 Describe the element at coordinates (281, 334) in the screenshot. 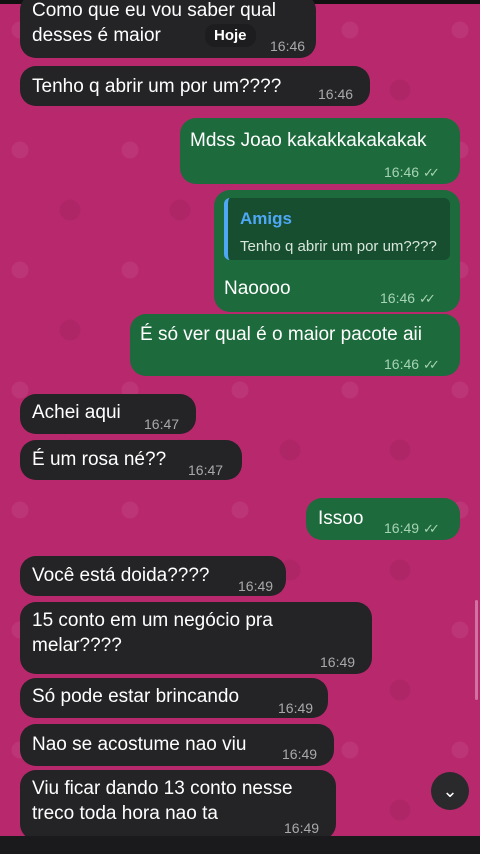

I see `message-text: É só ver qual é o maior pacote aii` at that location.